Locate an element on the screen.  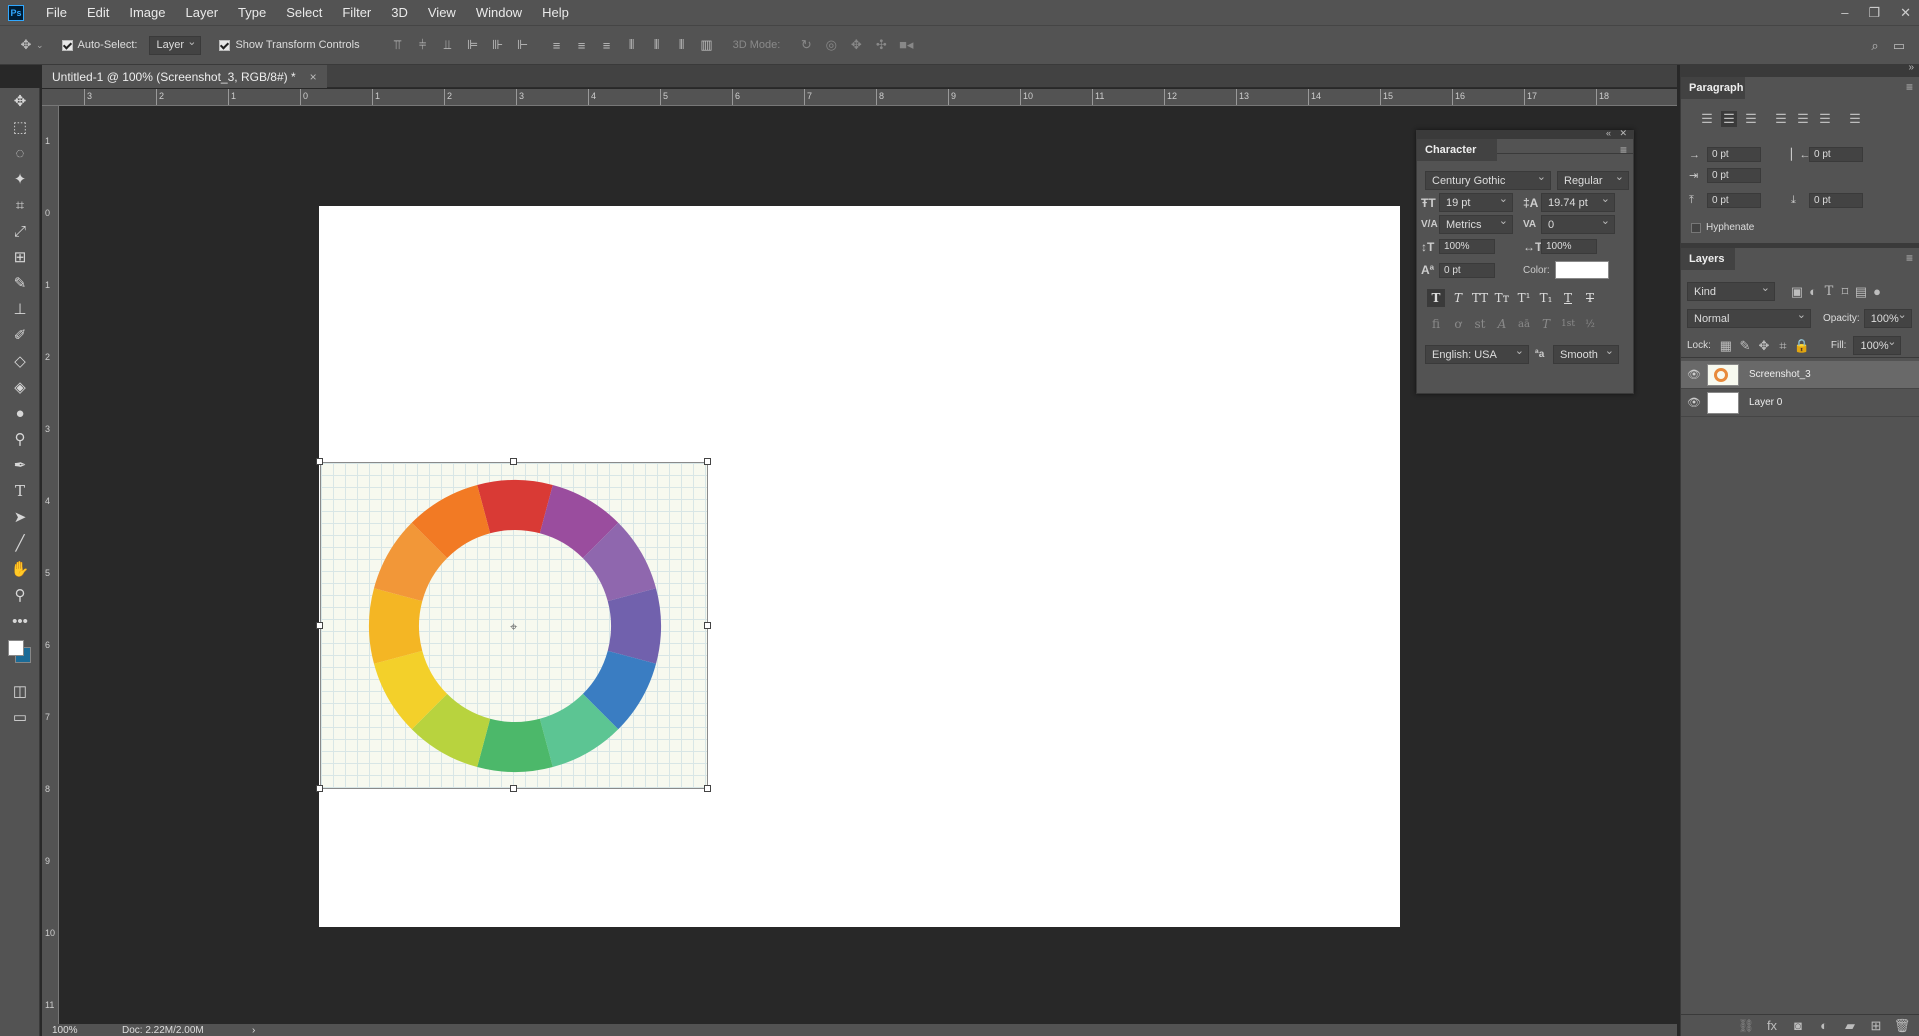
paint-bucket-icon: ◈ is located at coordinates (20, 387).